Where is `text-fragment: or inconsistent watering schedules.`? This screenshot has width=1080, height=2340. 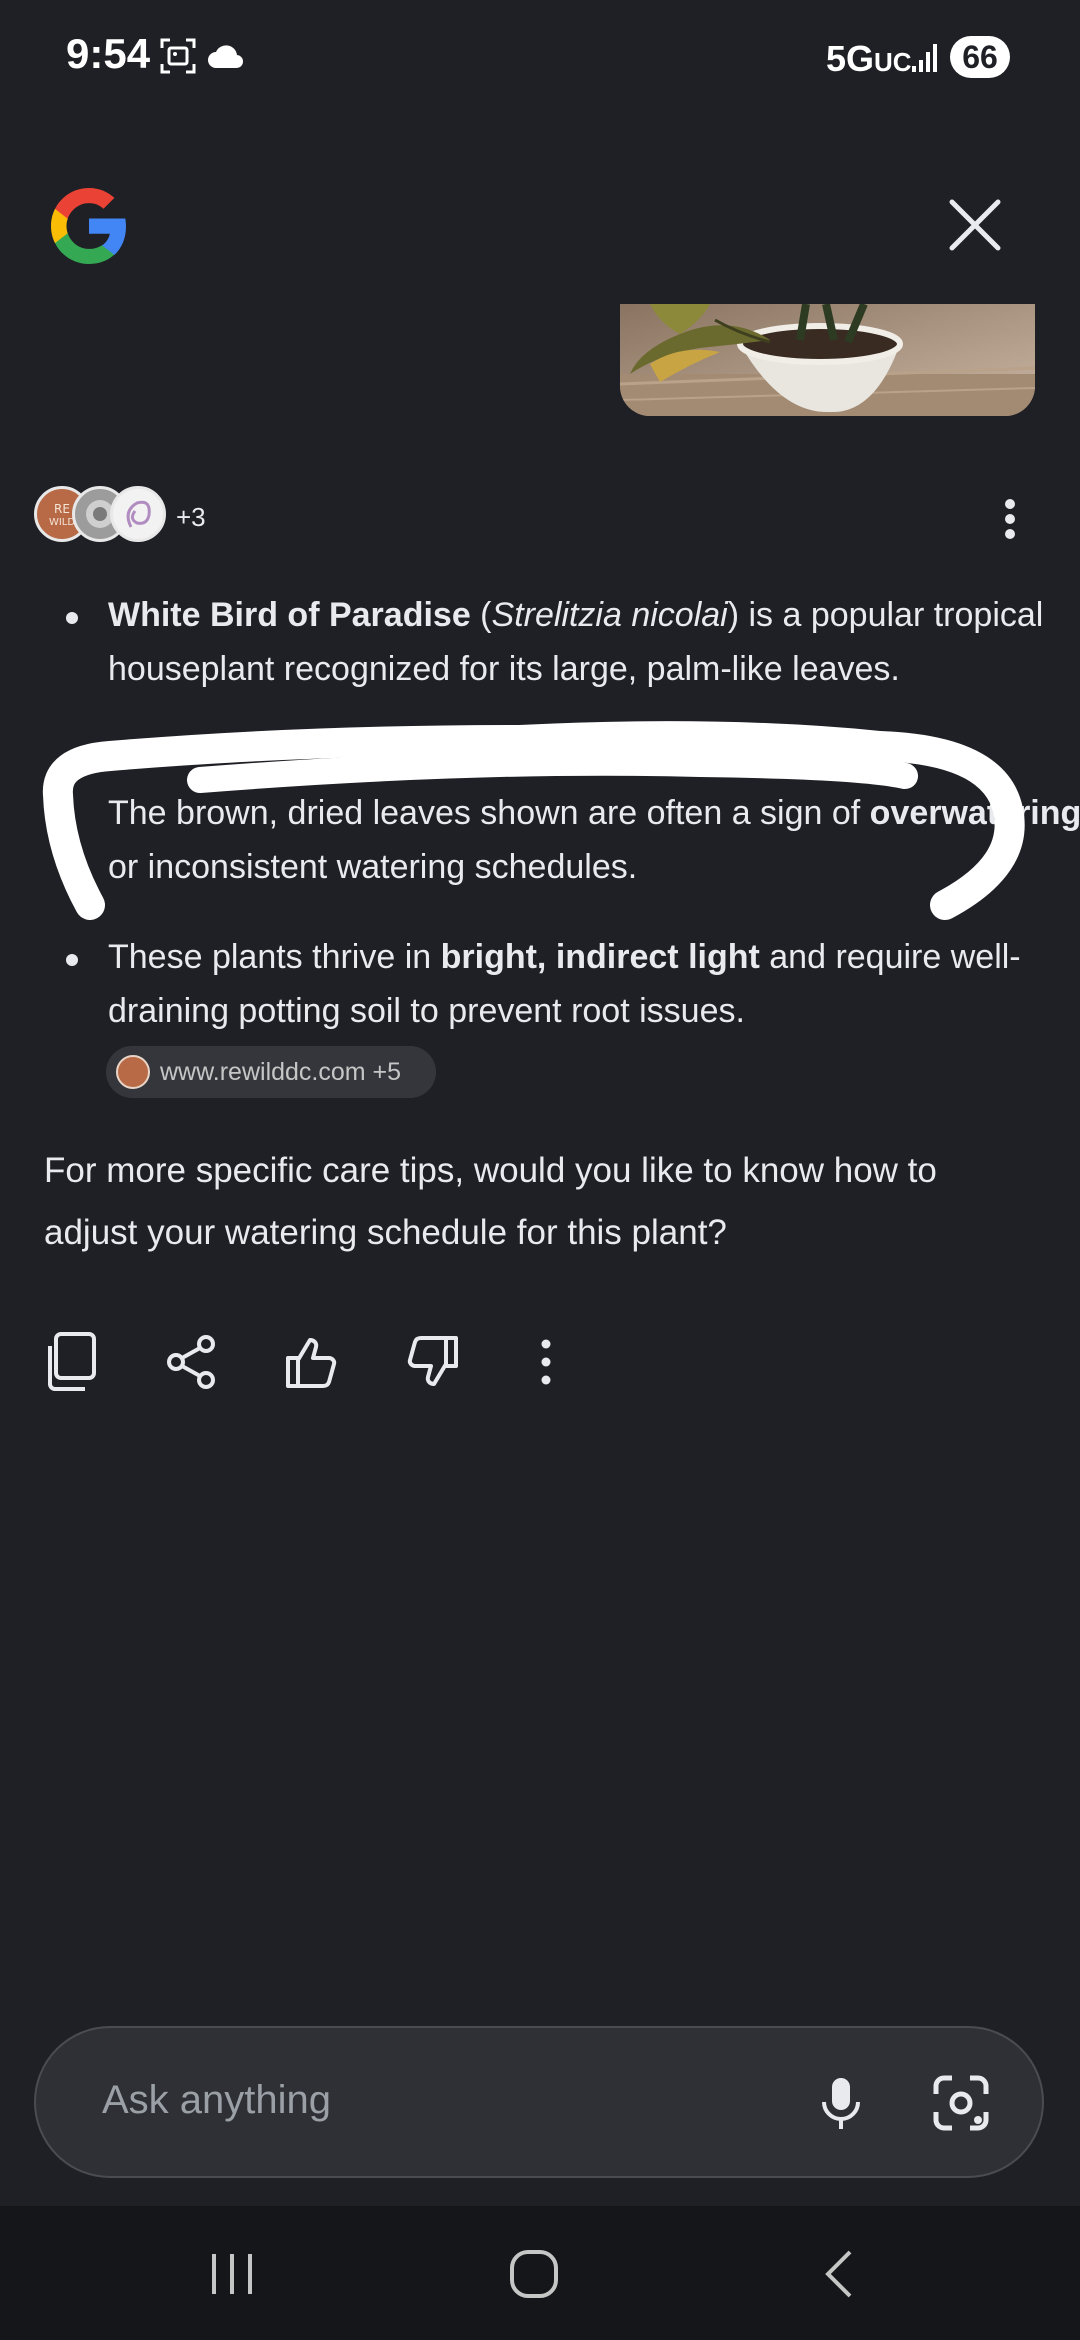 text-fragment: or inconsistent watering schedules. is located at coordinates (373, 867).